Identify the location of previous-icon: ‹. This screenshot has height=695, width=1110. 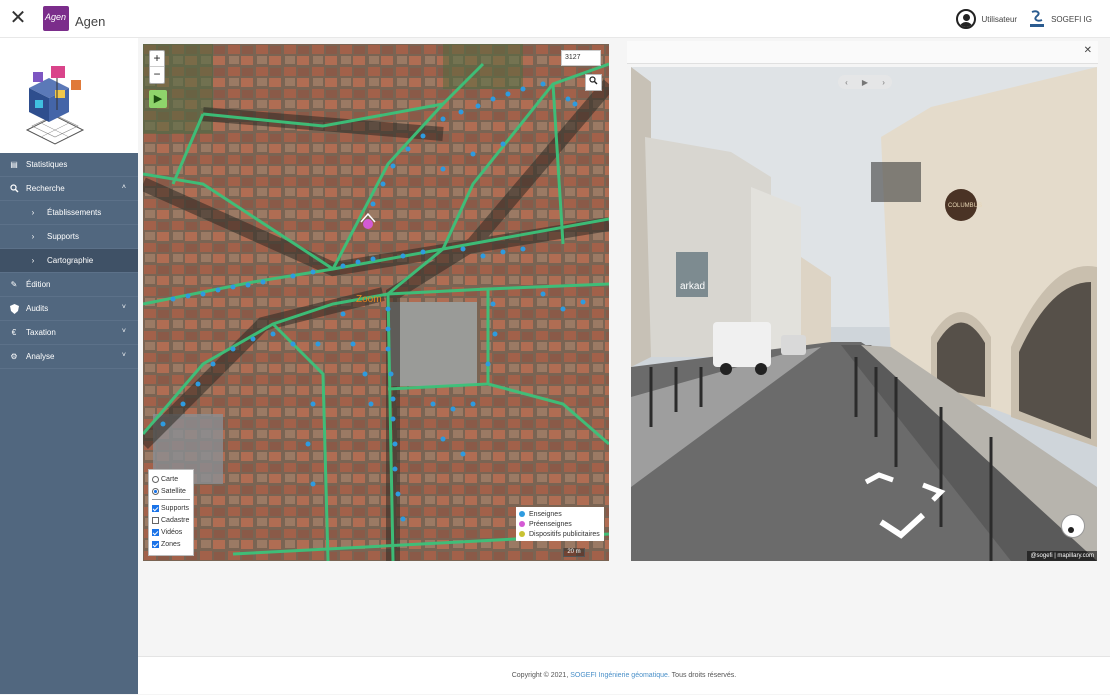
(846, 82).